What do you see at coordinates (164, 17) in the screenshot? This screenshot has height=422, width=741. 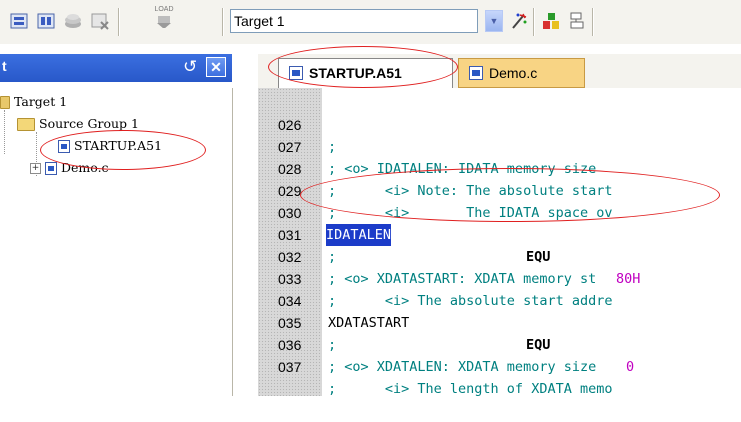 I see `download-icon: LOAD` at bounding box center [164, 17].